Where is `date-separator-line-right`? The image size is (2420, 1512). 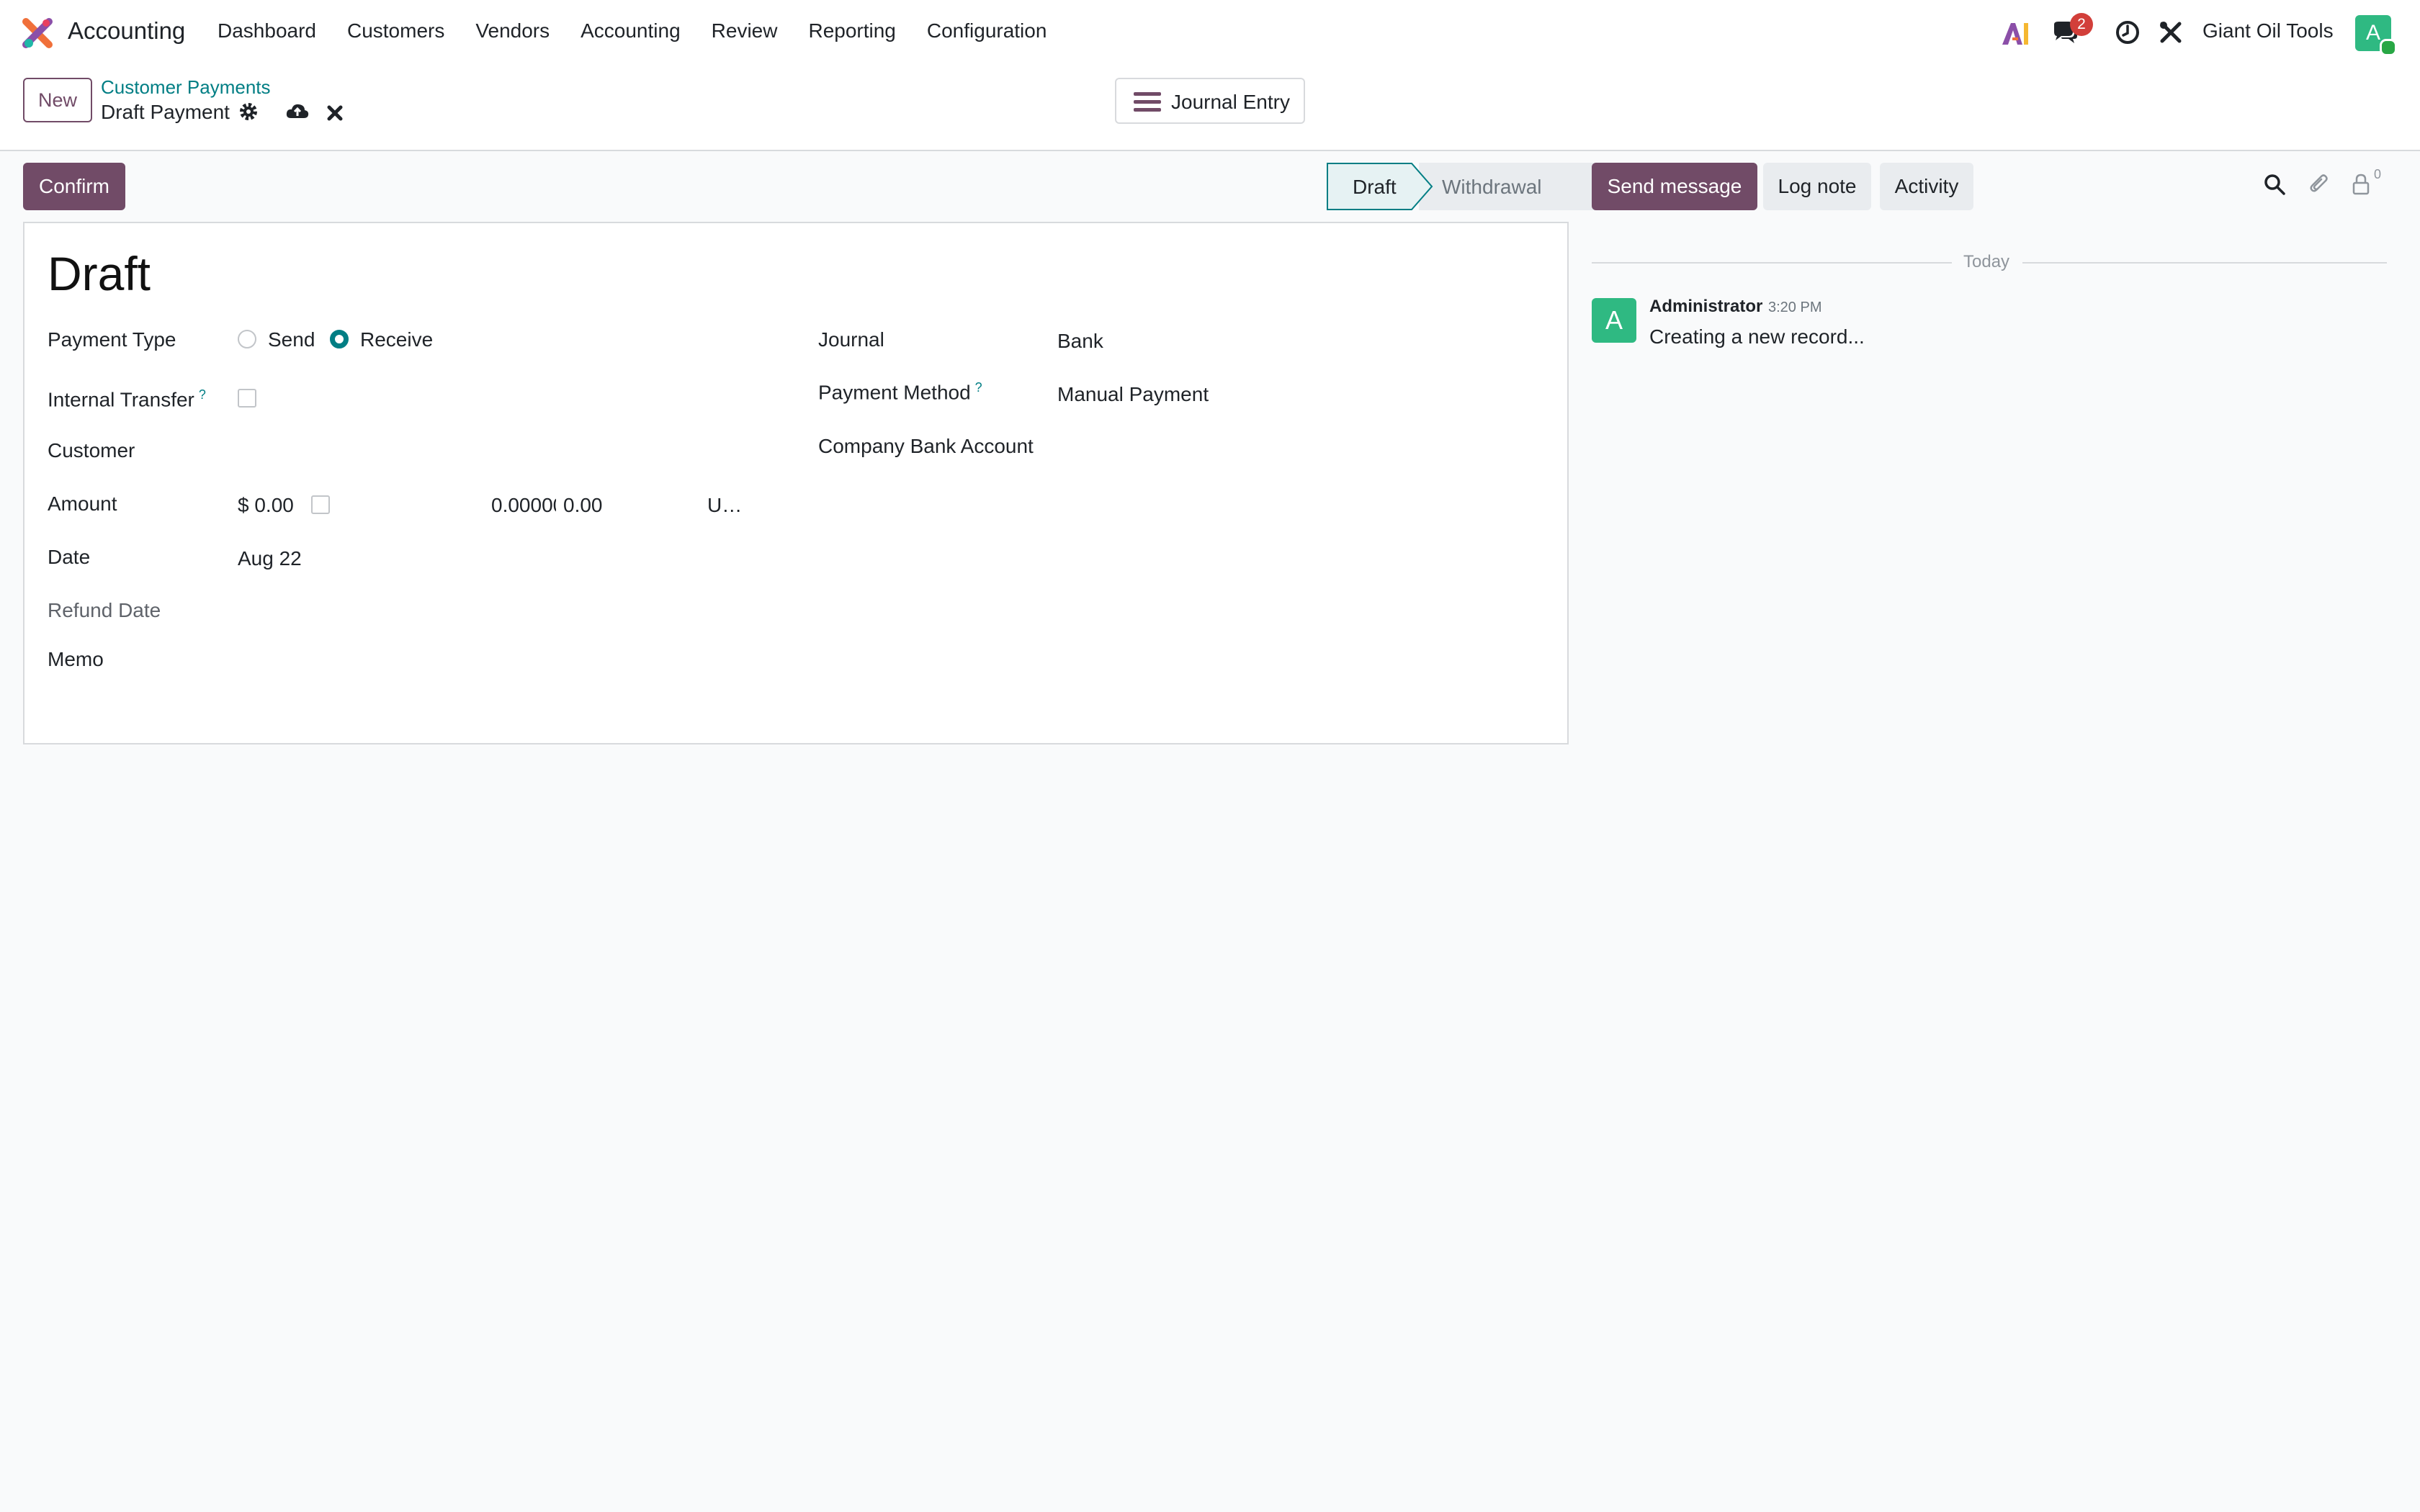 date-separator-line-right is located at coordinates (2204, 263).